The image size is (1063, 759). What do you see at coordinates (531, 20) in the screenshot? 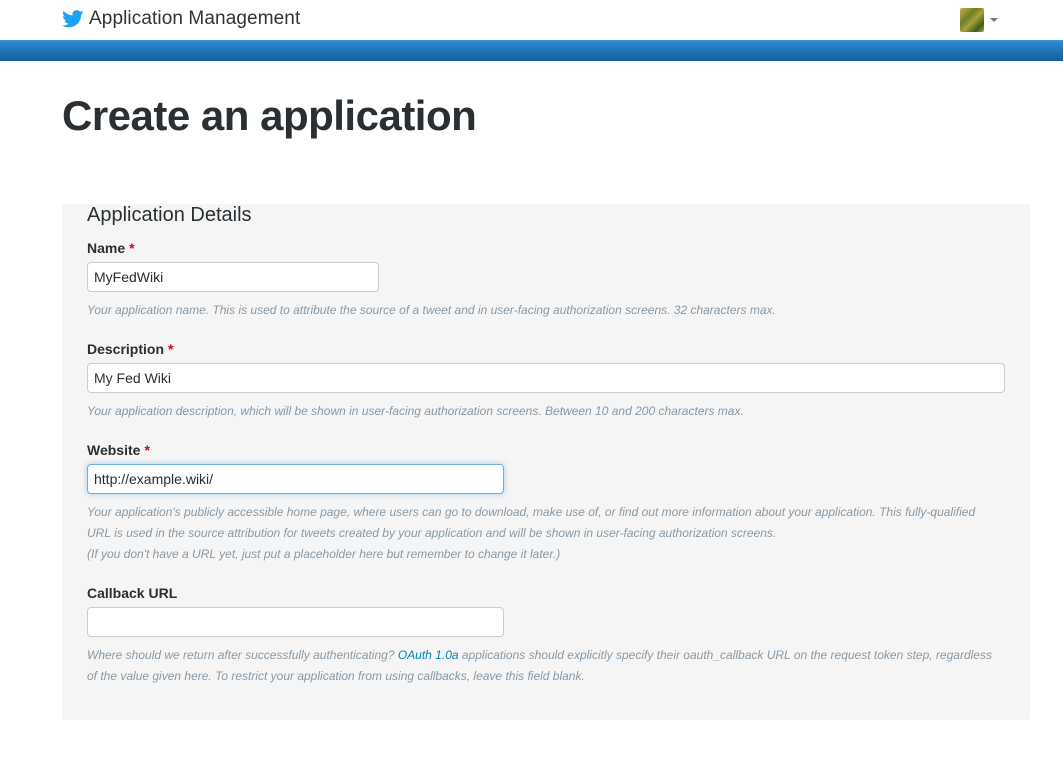
I see `top-navbar: Application Management` at bounding box center [531, 20].